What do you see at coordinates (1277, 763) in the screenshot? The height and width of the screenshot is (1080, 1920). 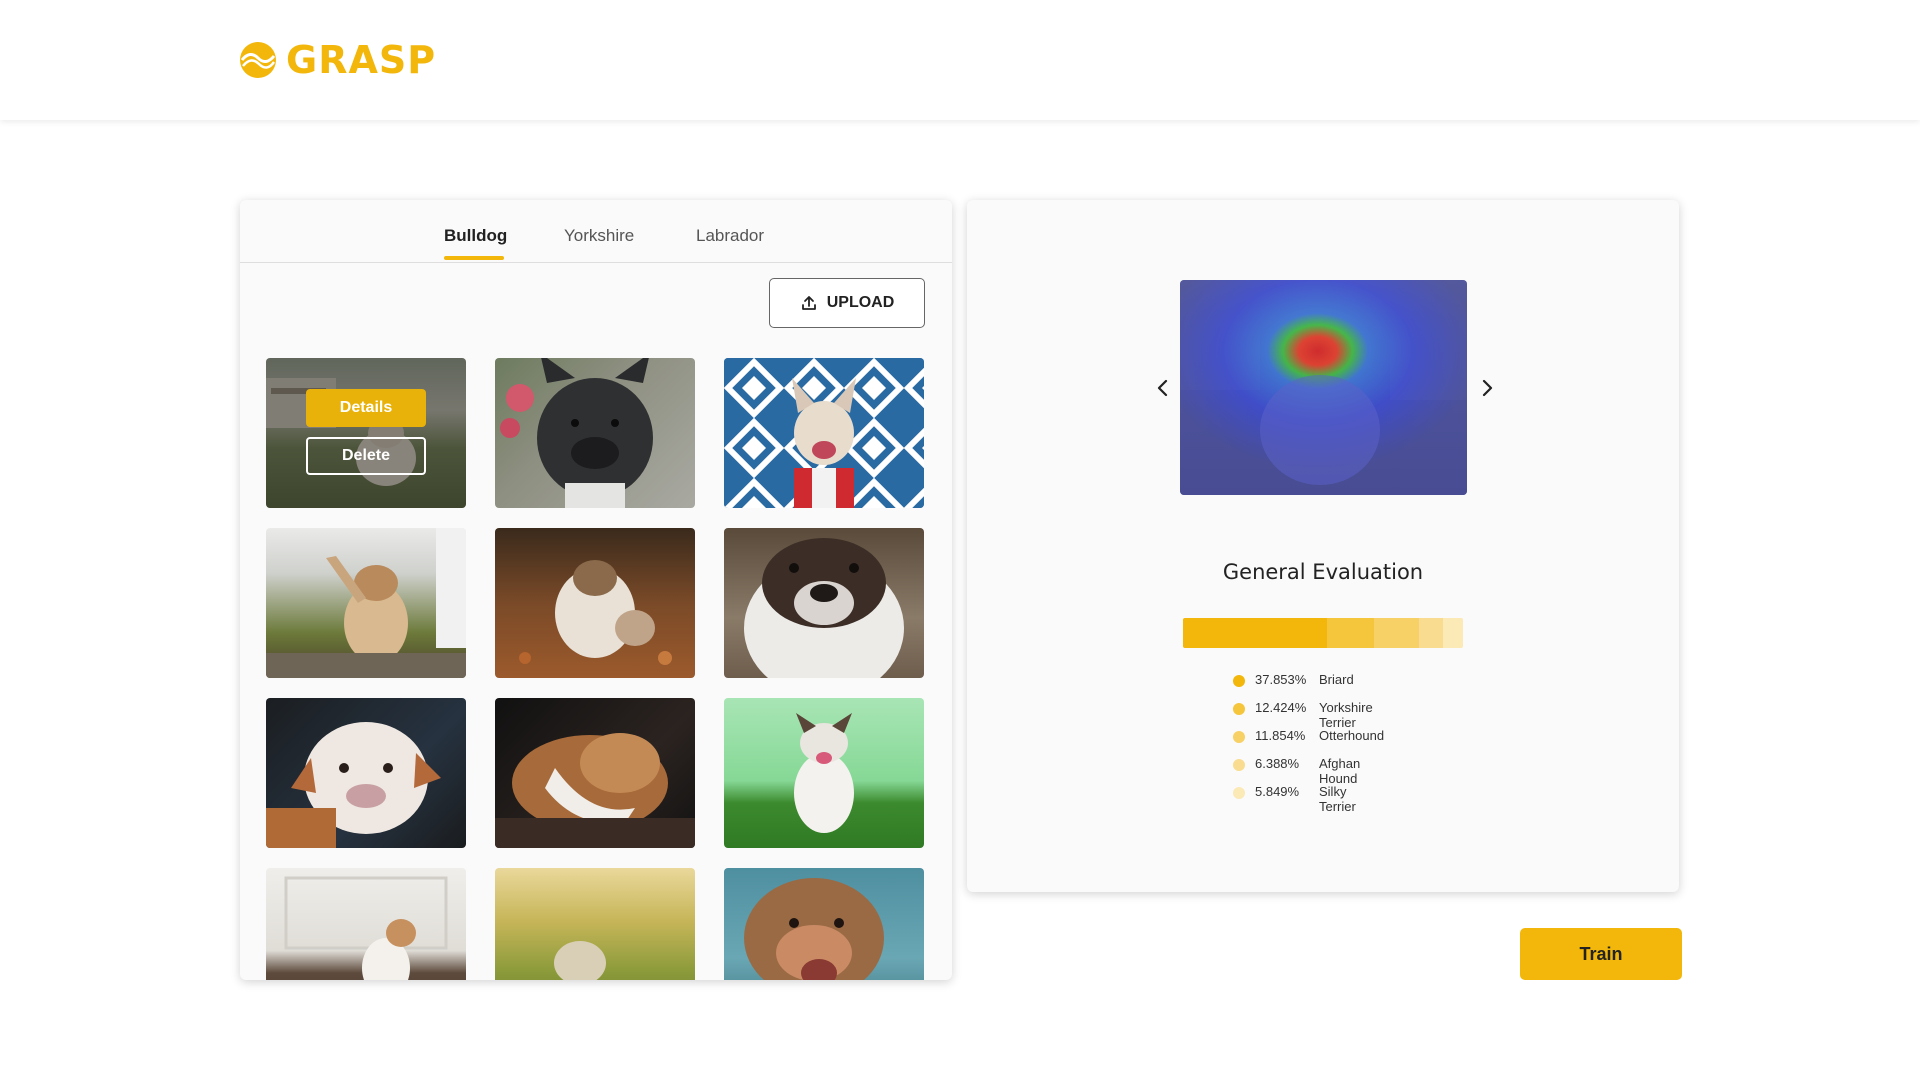 I see `prediction-percent: 6.388%` at bounding box center [1277, 763].